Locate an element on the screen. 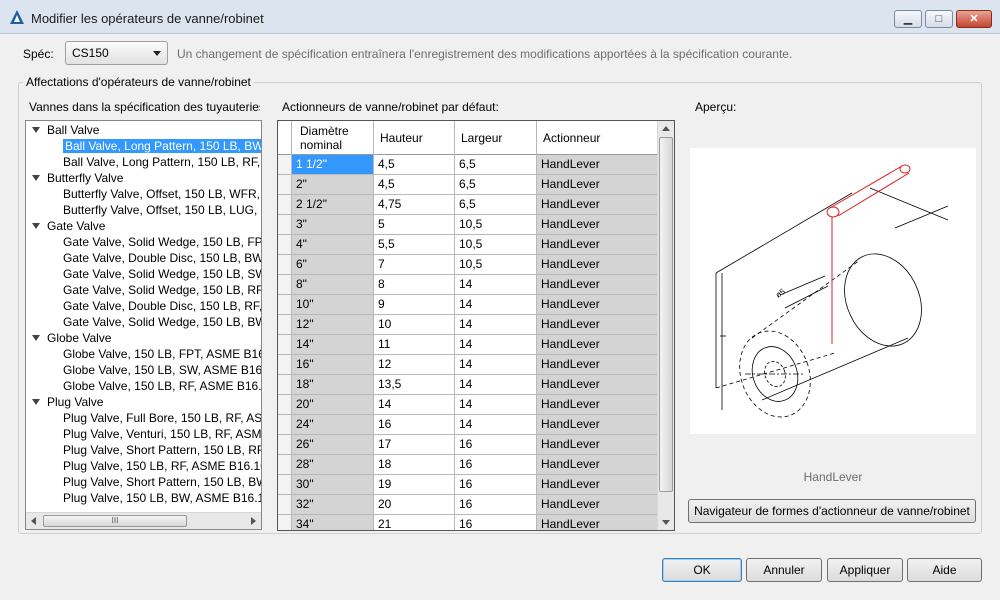 The width and height of the screenshot is (1000, 600). cell-height: 8 is located at coordinates (414, 285).